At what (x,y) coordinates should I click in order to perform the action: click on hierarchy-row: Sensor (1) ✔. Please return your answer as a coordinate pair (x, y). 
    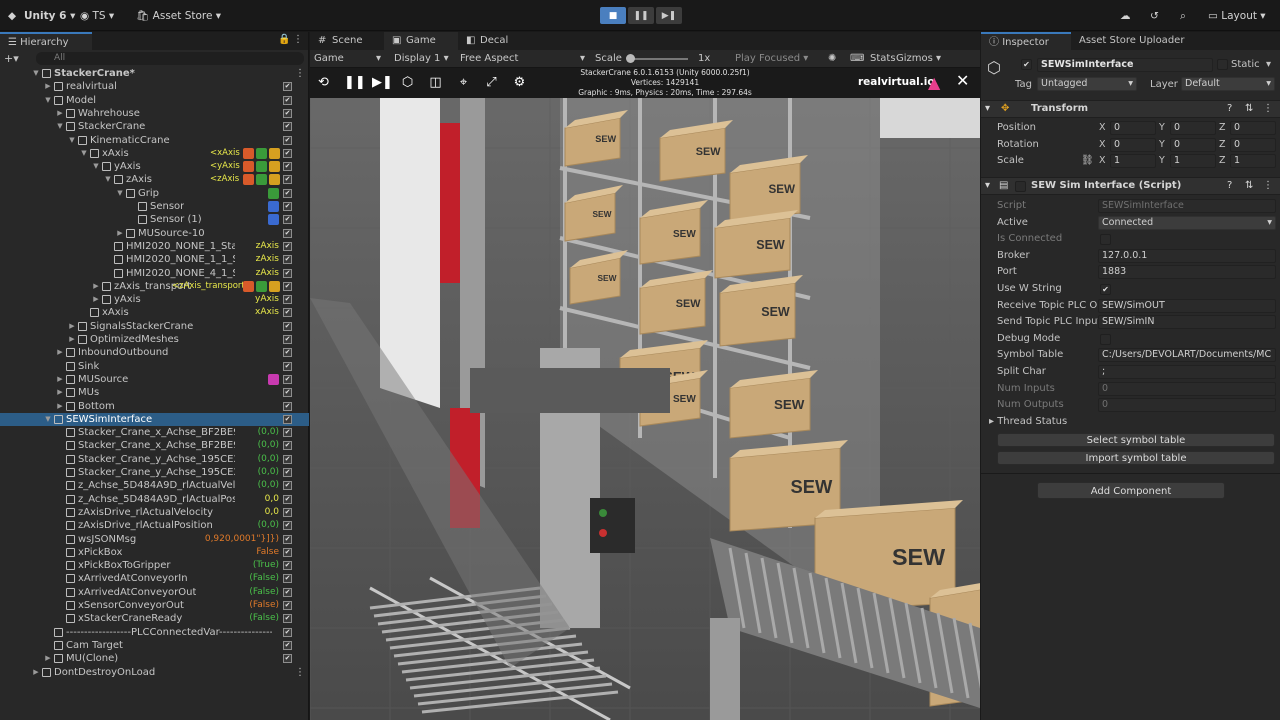
    Looking at the image, I should click on (154, 219).